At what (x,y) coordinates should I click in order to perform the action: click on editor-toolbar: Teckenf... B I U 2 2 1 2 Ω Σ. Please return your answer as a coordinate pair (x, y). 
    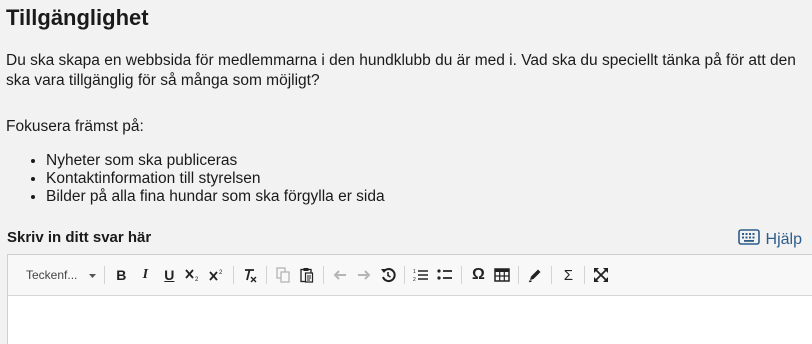
    Looking at the image, I should click on (410, 275).